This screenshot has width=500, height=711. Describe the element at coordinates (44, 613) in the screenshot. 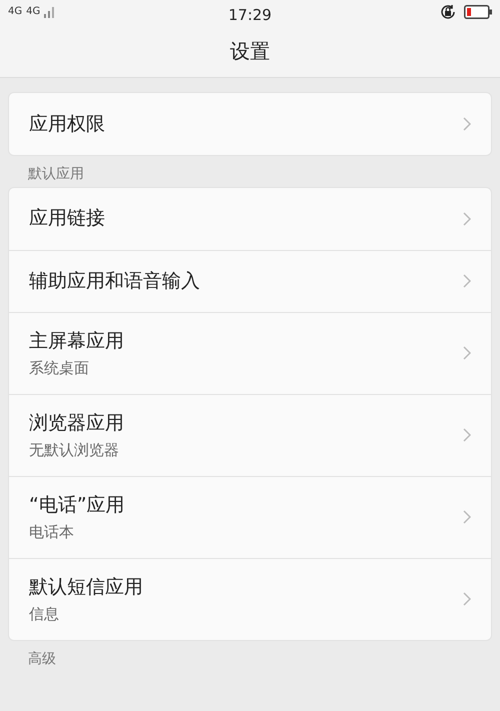

I see `item-subtitle: 信息` at that location.